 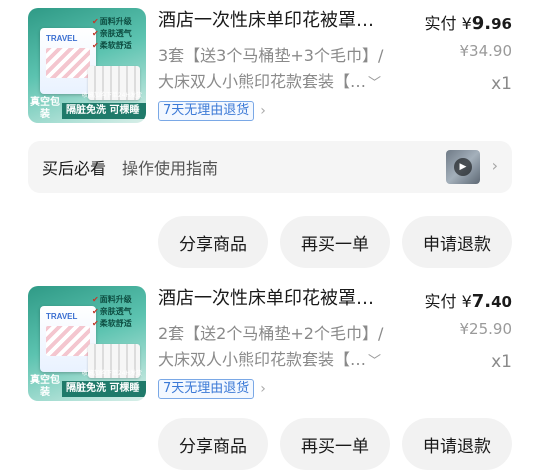 I want to click on product-spec: 2套【送2个马桶垫+2个毛巾】/ 大床双人小熊印花款套装【… ﹀, so click(x=279, y=348).